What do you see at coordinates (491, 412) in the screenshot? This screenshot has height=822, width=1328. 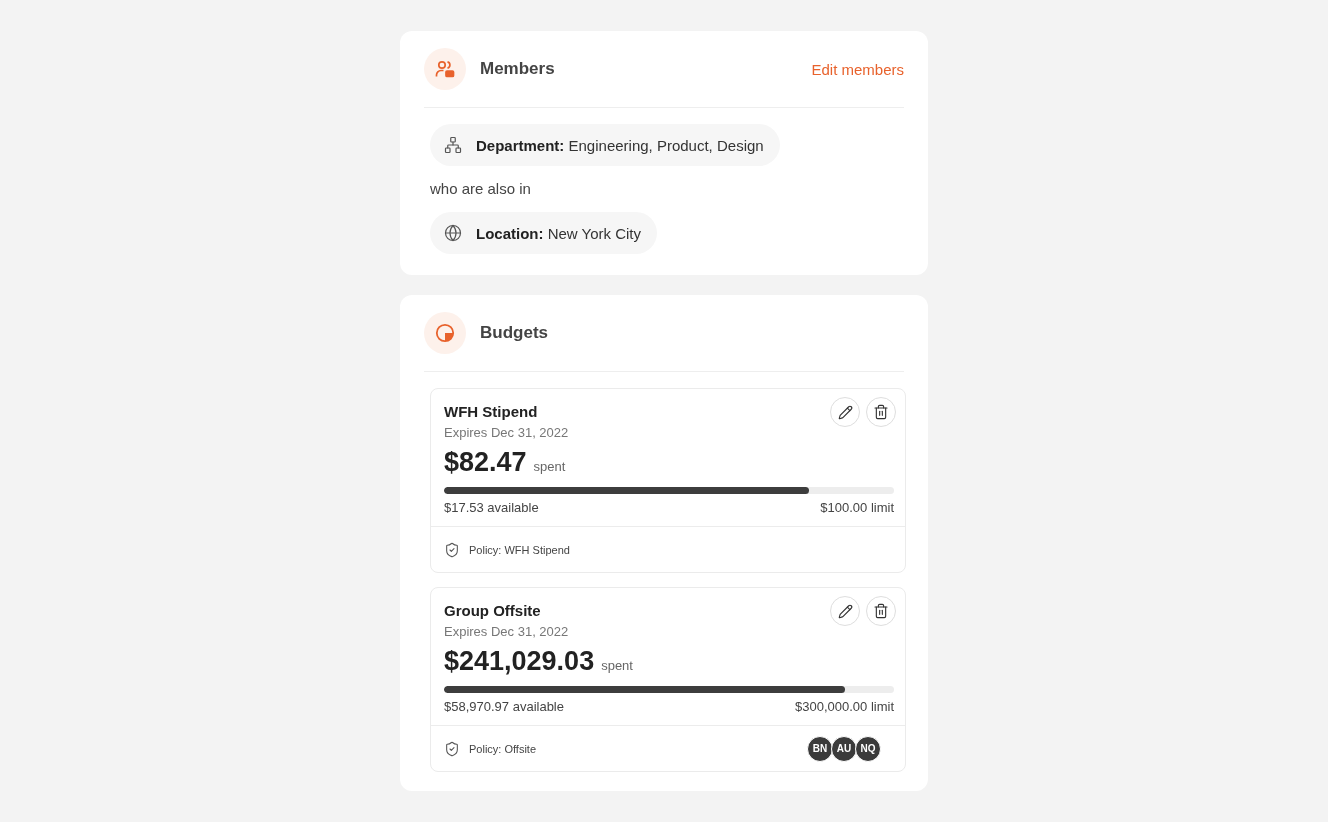 I see `budget-name: WFH Stipend` at bounding box center [491, 412].